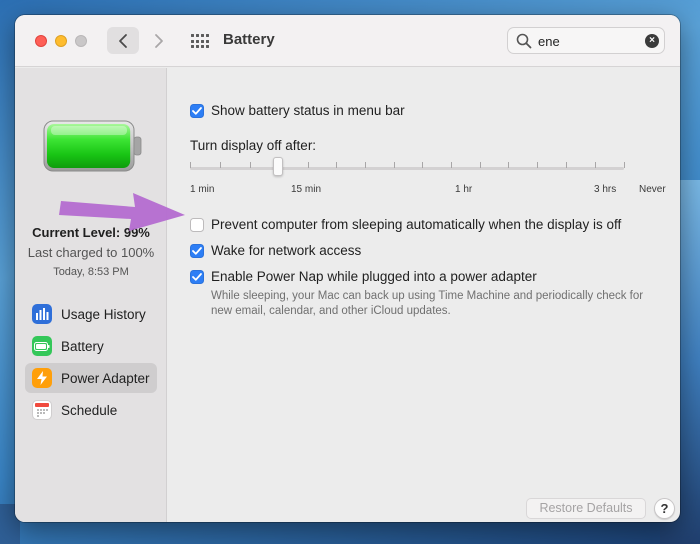  I want to click on clear-search-icon: ×, so click(652, 41).